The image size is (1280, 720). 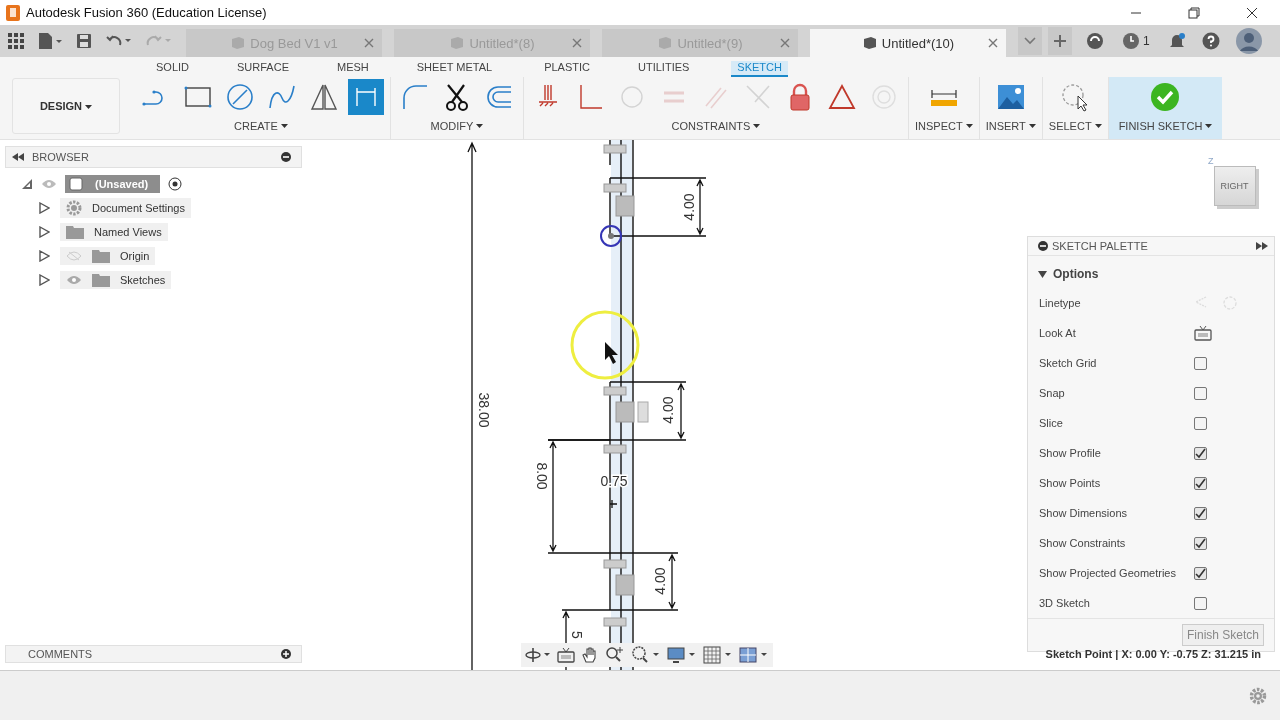 What do you see at coordinates (918, 43) in the screenshot?
I see `document-tab-label: Untitled*(10)` at bounding box center [918, 43].